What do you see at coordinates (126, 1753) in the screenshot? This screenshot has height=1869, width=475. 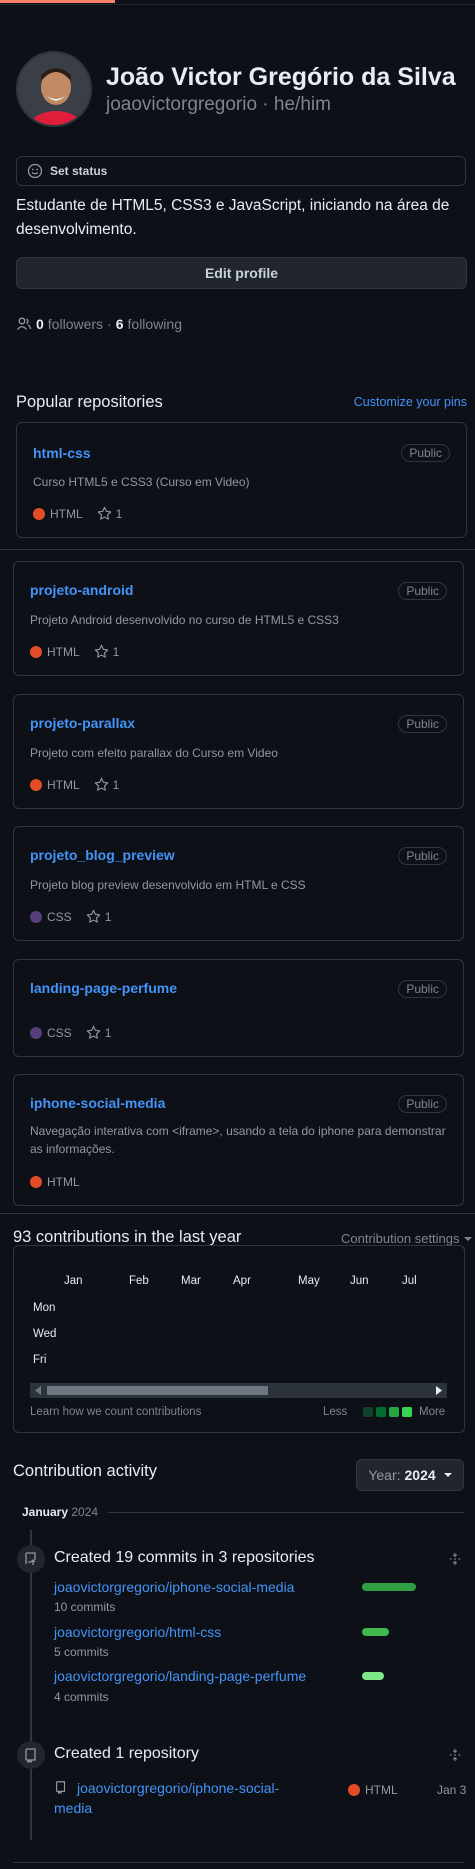 I see `created-repo-title: Created 1 repository` at bounding box center [126, 1753].